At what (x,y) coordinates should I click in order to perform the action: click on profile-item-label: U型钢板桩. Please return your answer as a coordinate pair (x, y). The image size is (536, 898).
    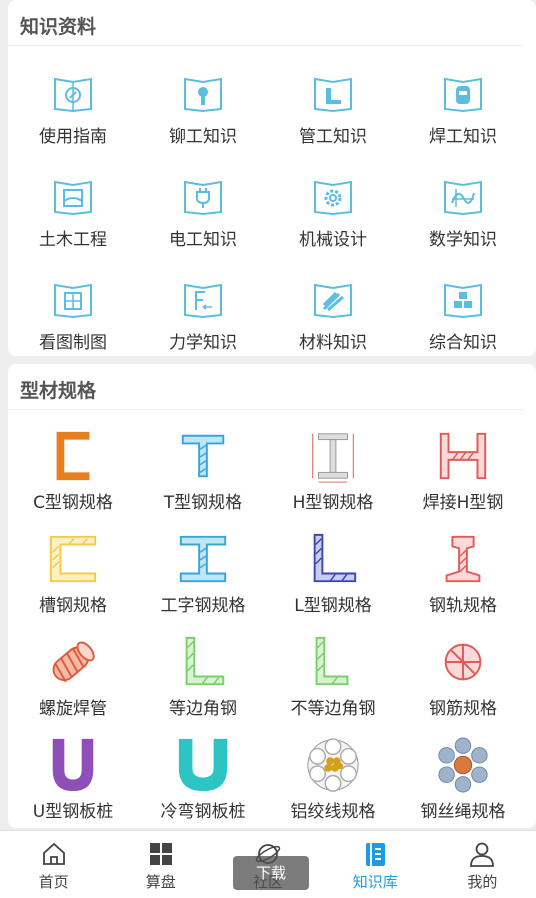
    Looking at the image, I should click on (73, 812).